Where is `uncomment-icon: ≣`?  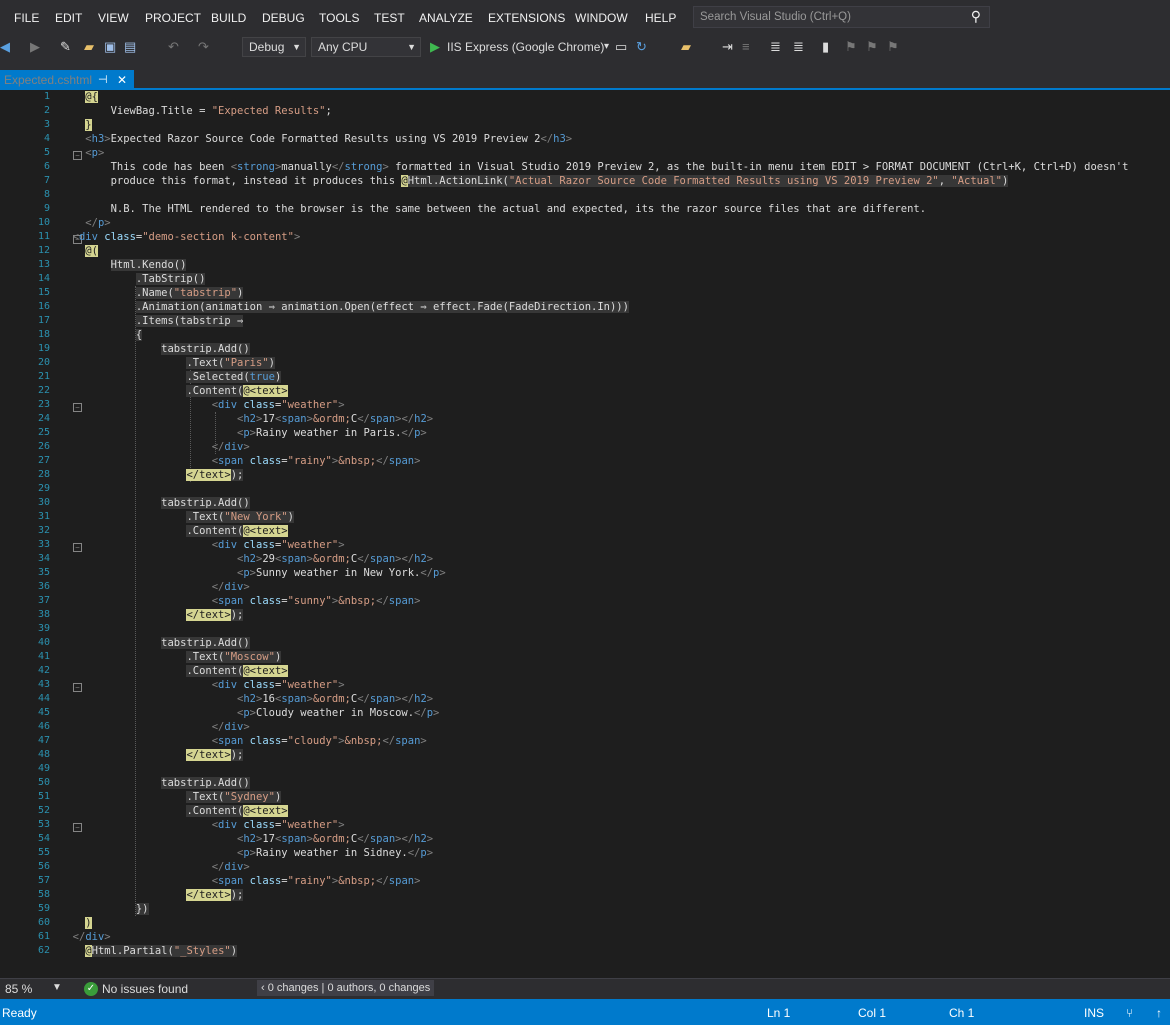 uncomment-icon: ≣ is located at coordinates (798, 47).